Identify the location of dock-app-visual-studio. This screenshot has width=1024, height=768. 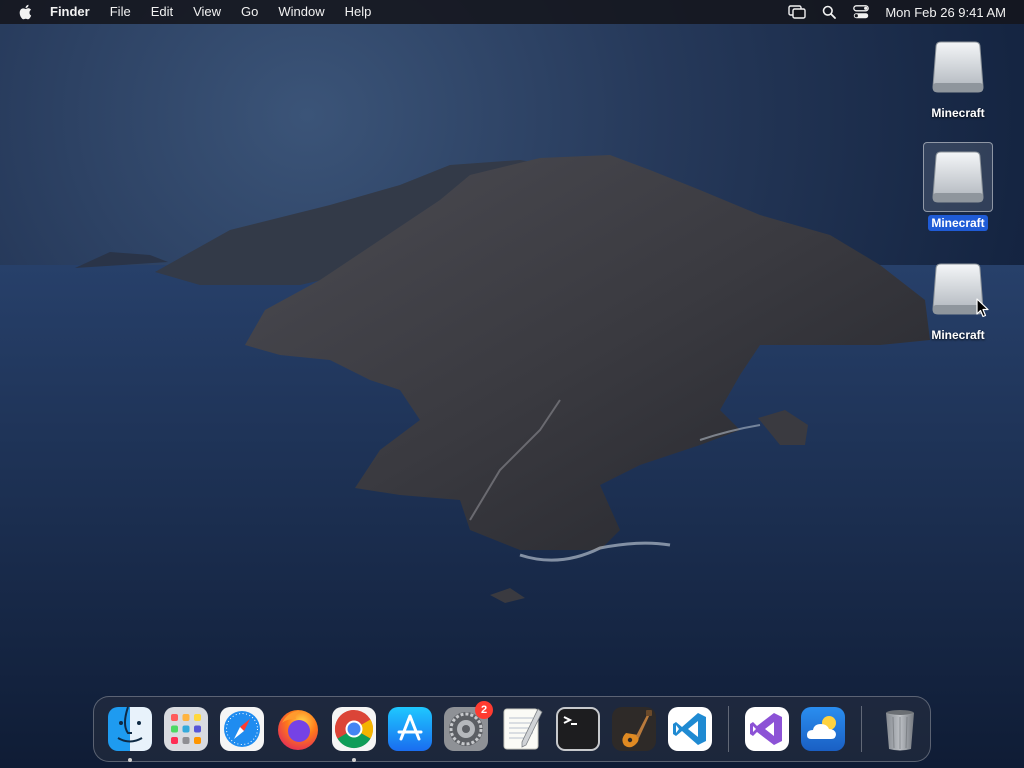
(767, 729).